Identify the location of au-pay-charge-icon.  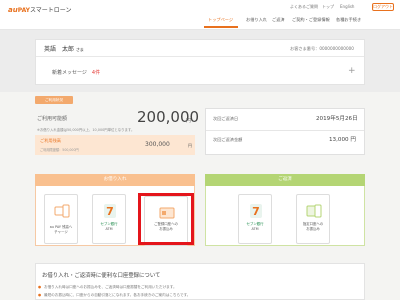
(62, 211).